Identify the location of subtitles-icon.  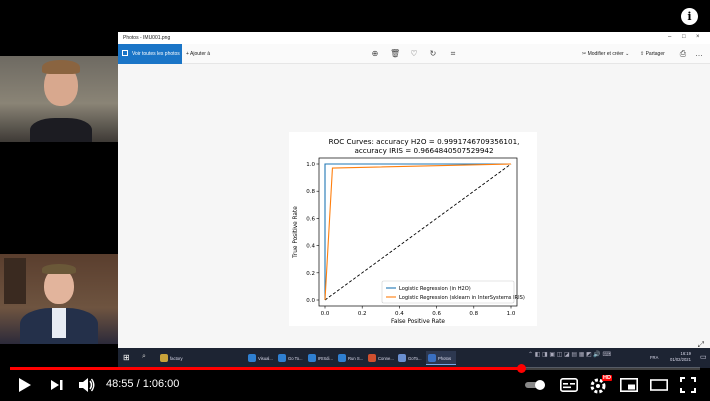
(569, 385).